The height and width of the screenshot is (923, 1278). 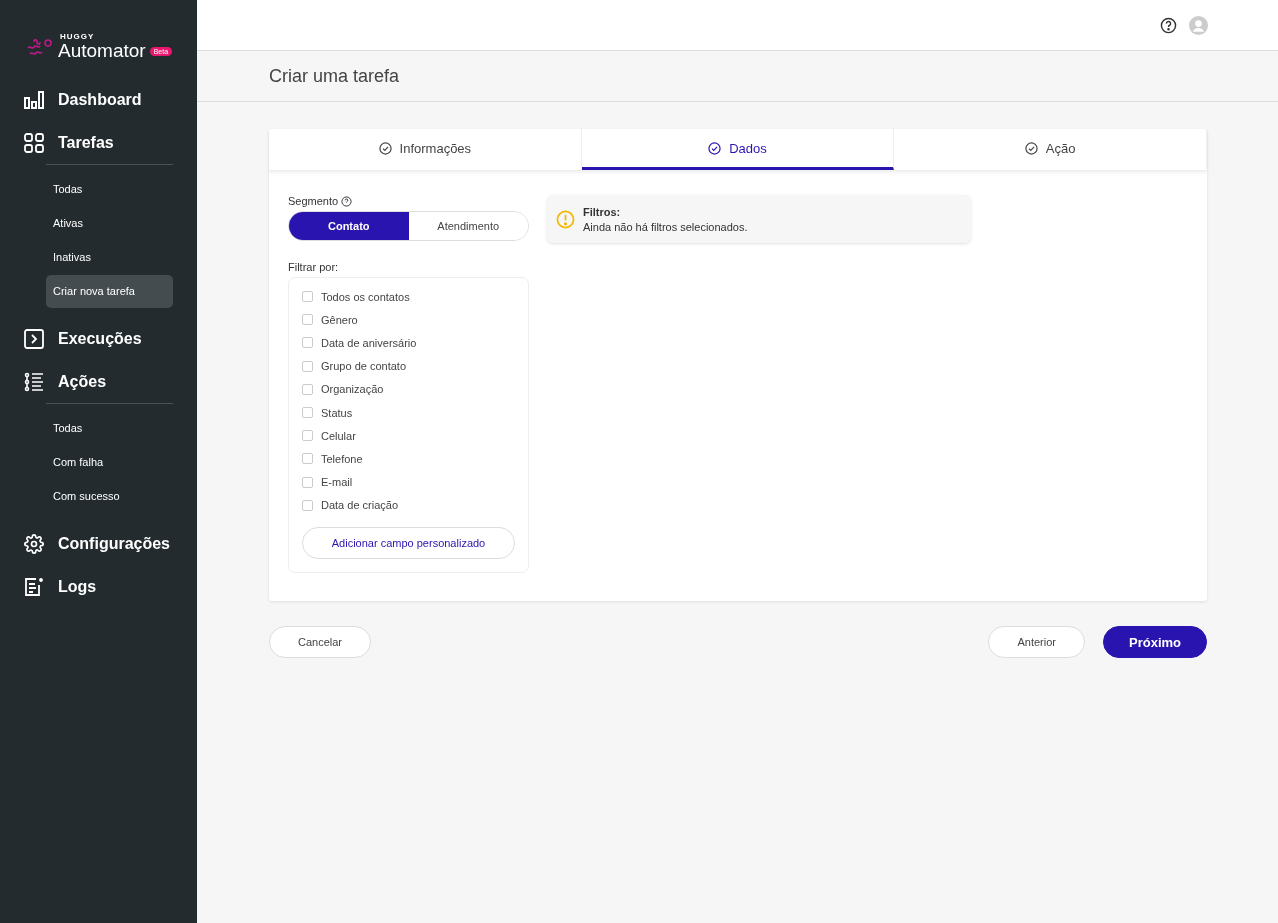 What do you see at coordinates (602, 211) in the screenshot?
I see `alert-title: Filtros:` at bounding box center [602, 211].